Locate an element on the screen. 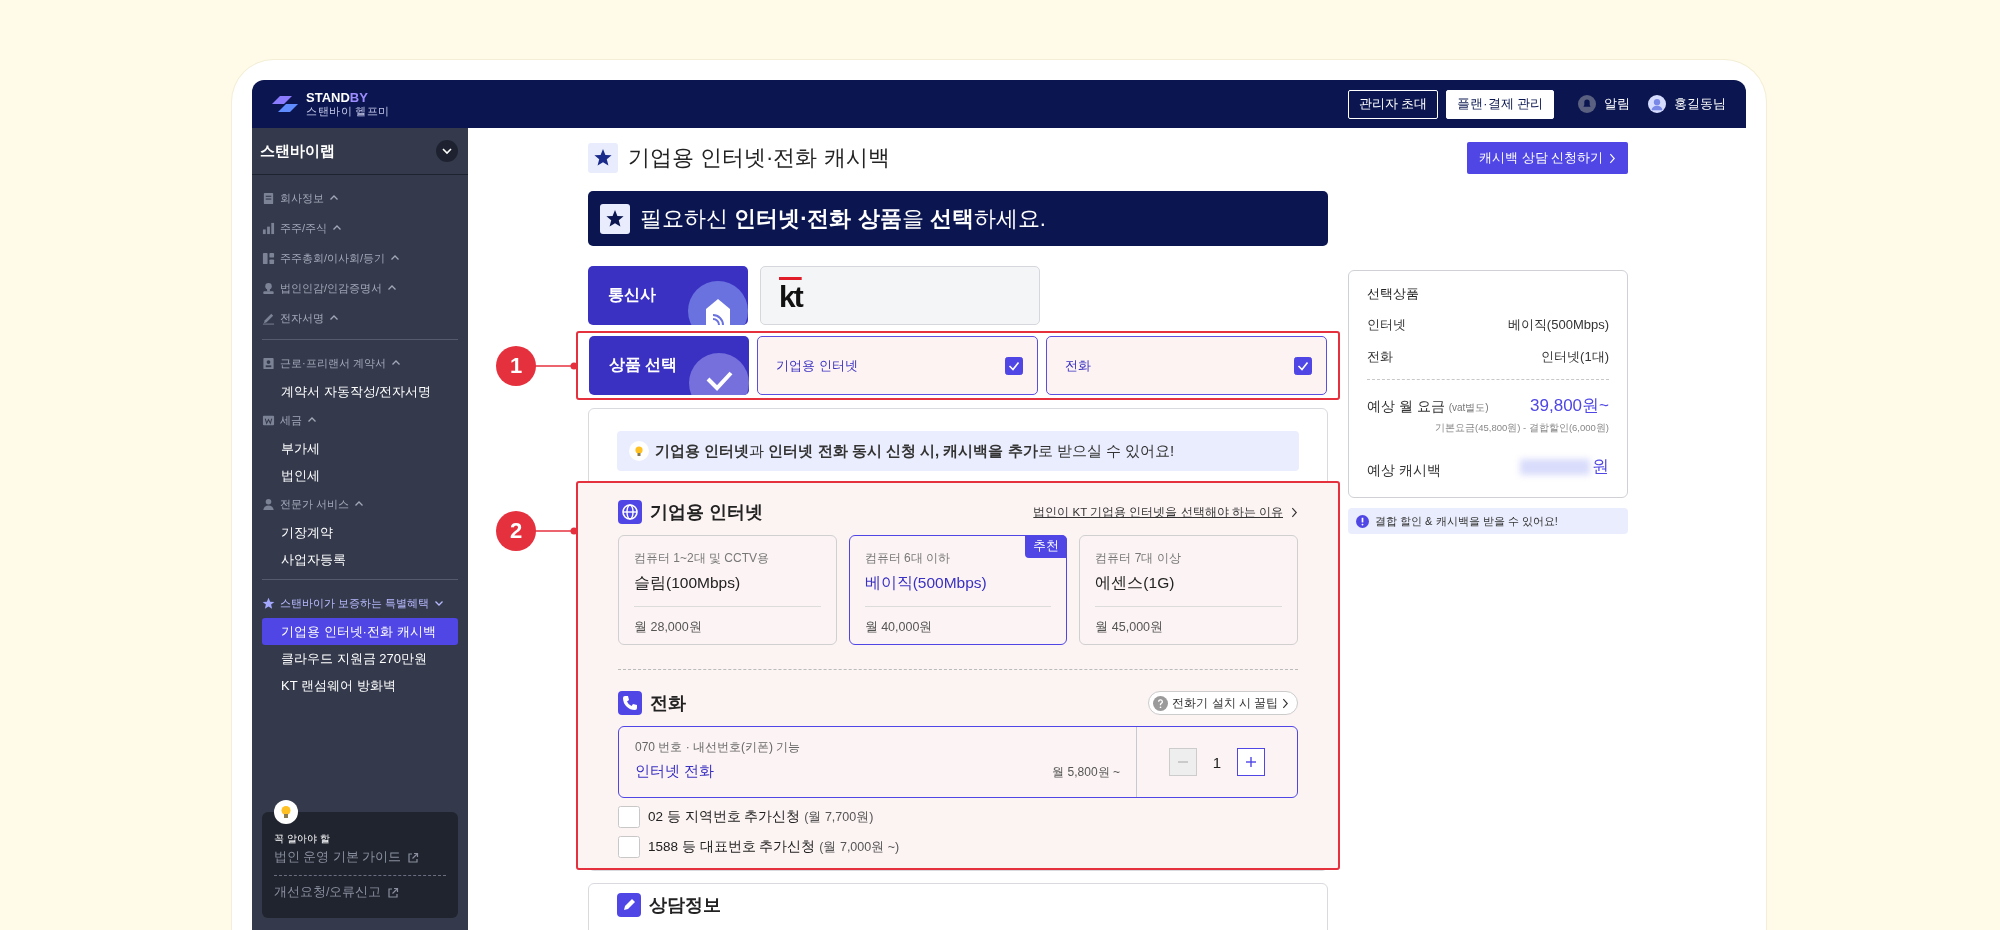 This screenshot has height=930, width=2000. plan-name: 에센스(1G) is located at coordinates (1188, 590).